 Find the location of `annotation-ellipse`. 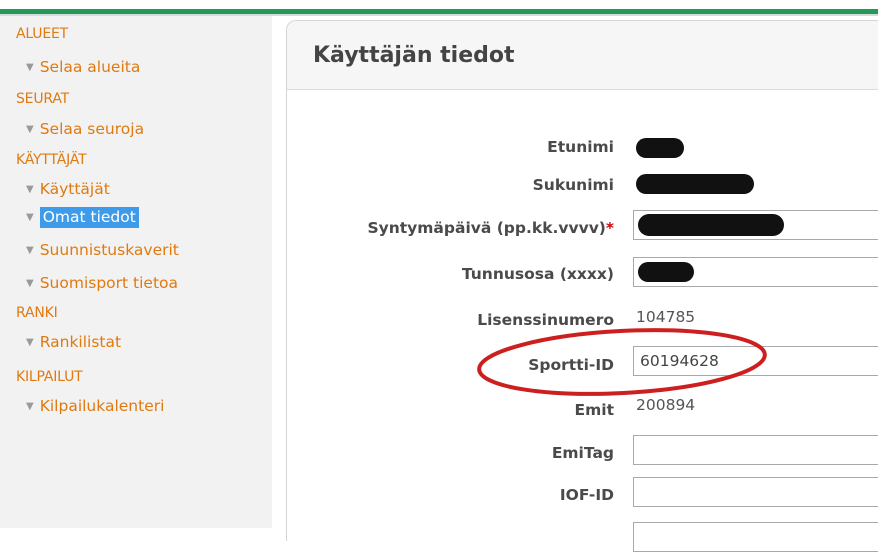

annotation-ellipse is located at coordinates (622, 362).